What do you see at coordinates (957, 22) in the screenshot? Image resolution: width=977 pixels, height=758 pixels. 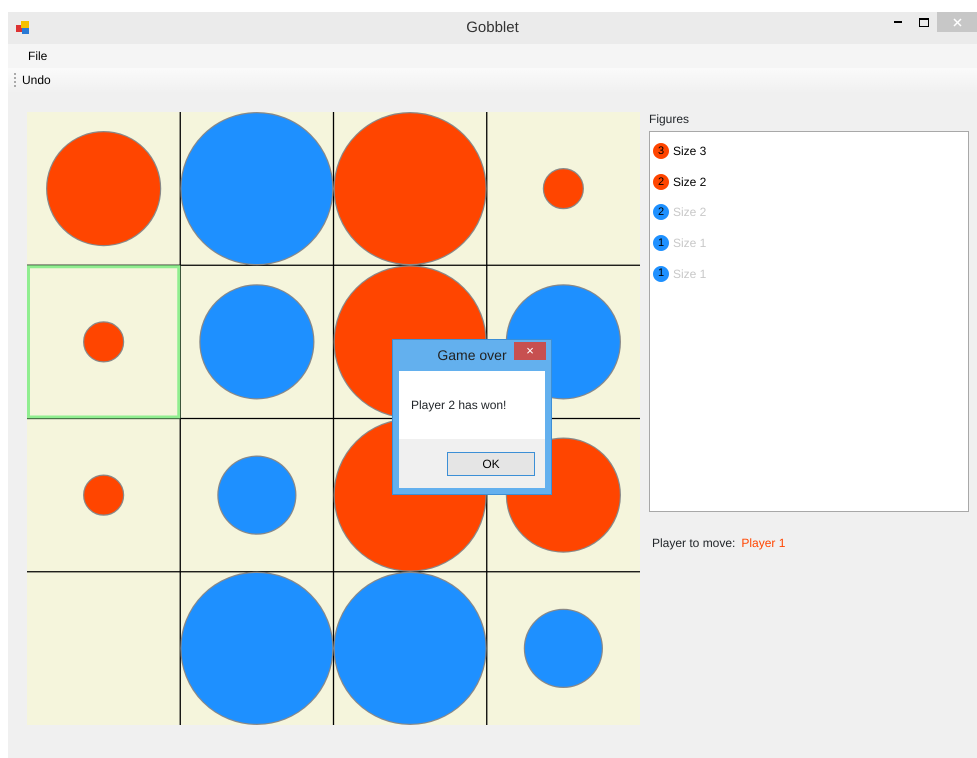 I see `close-icon` at bounding box center [957, 22].